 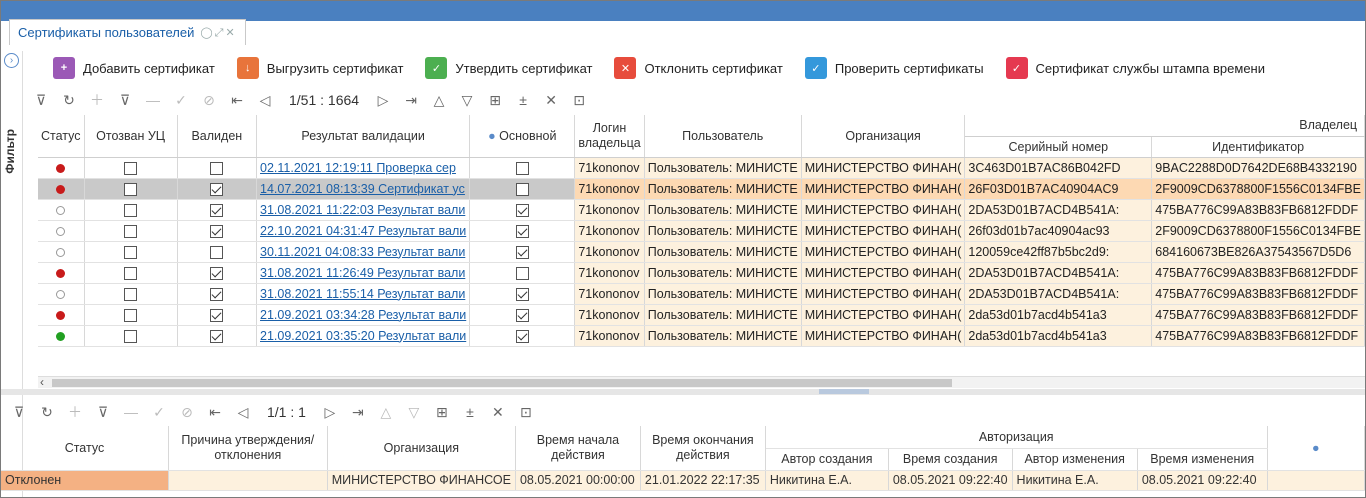 What do you see at coordinates (844, 391) in the screenshot?
I see `splitter-grip` at bounding box center [844, 391].